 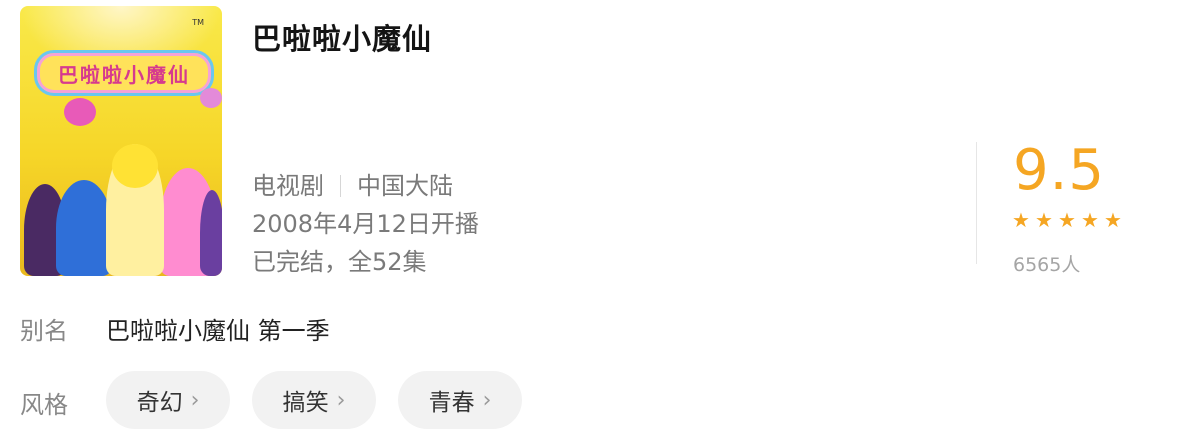 I want to click on alias-label: 别名, so click(x=44, y=331).